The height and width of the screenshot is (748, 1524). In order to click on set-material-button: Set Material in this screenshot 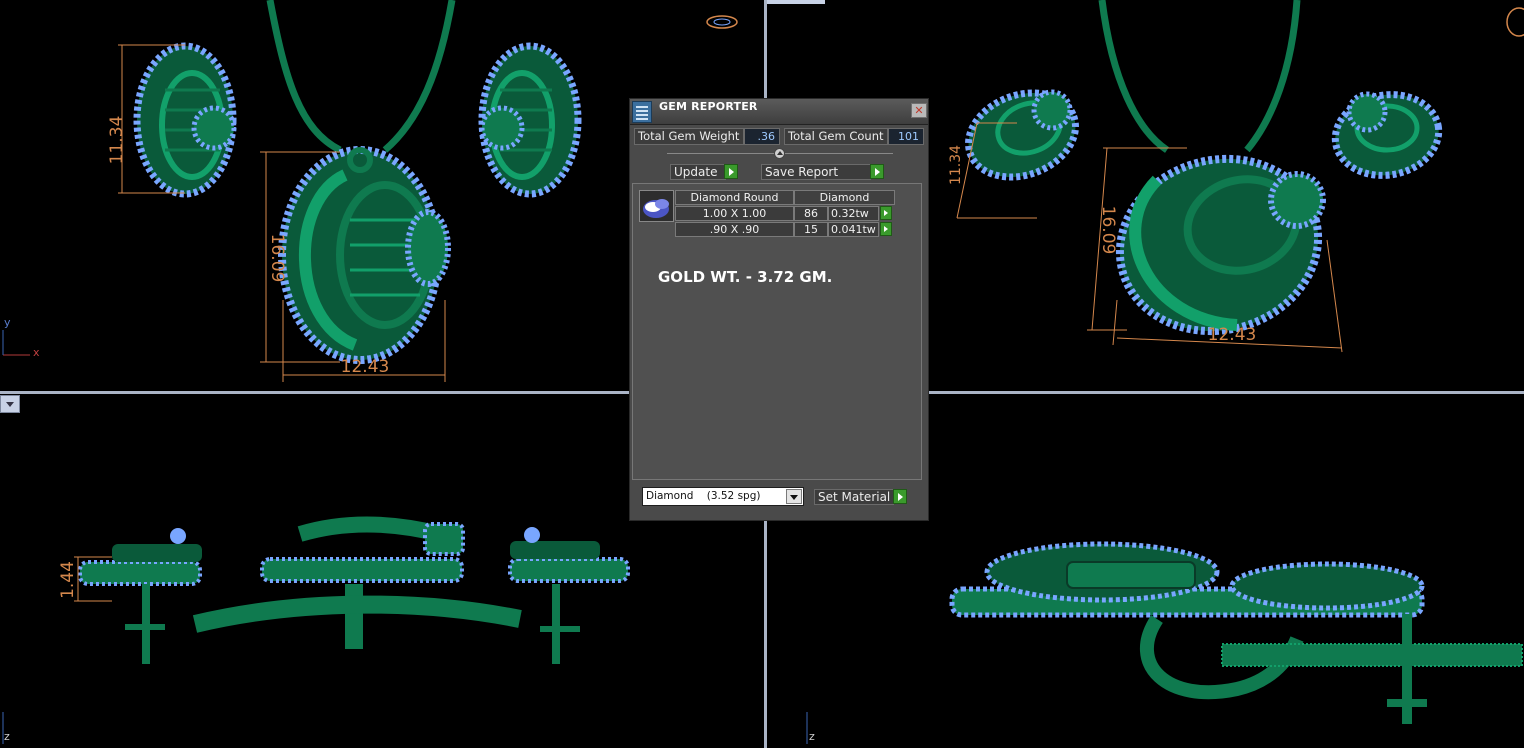, I will do `click(854, 497)`.